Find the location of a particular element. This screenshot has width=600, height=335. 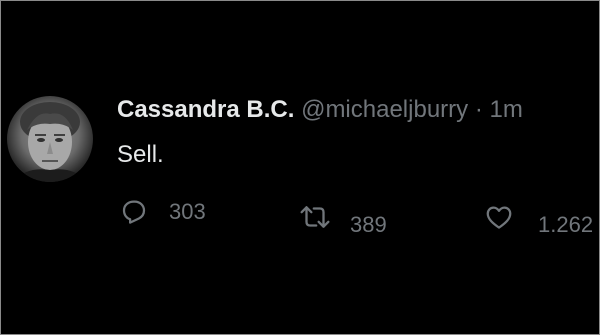

reply-button: 303 is located at coordinates (162, 211).